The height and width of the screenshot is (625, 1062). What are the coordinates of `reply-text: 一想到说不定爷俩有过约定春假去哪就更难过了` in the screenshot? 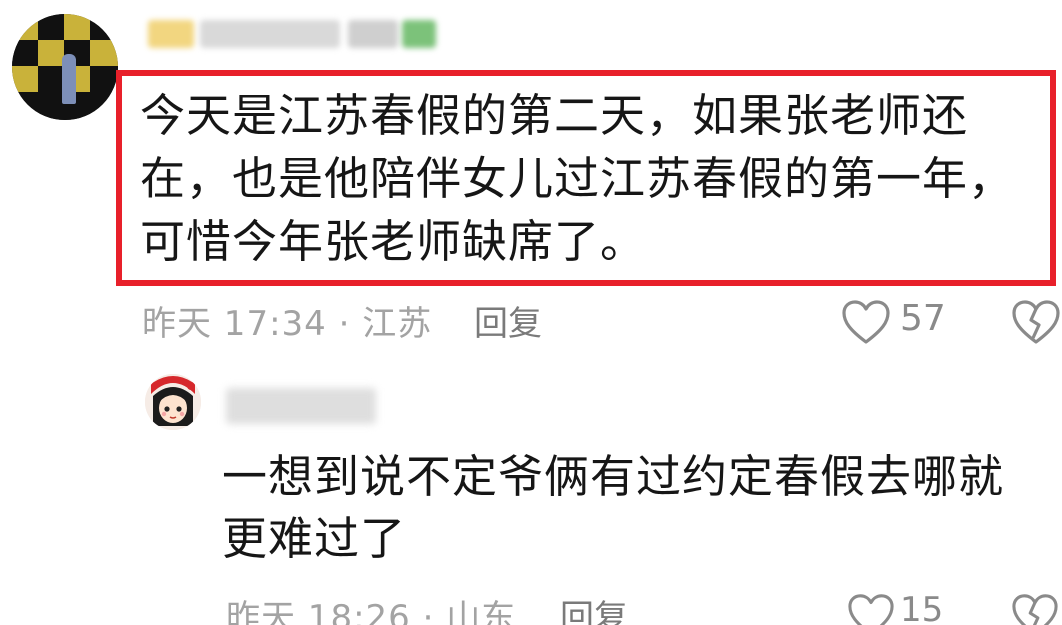 It's located at (613, 507).